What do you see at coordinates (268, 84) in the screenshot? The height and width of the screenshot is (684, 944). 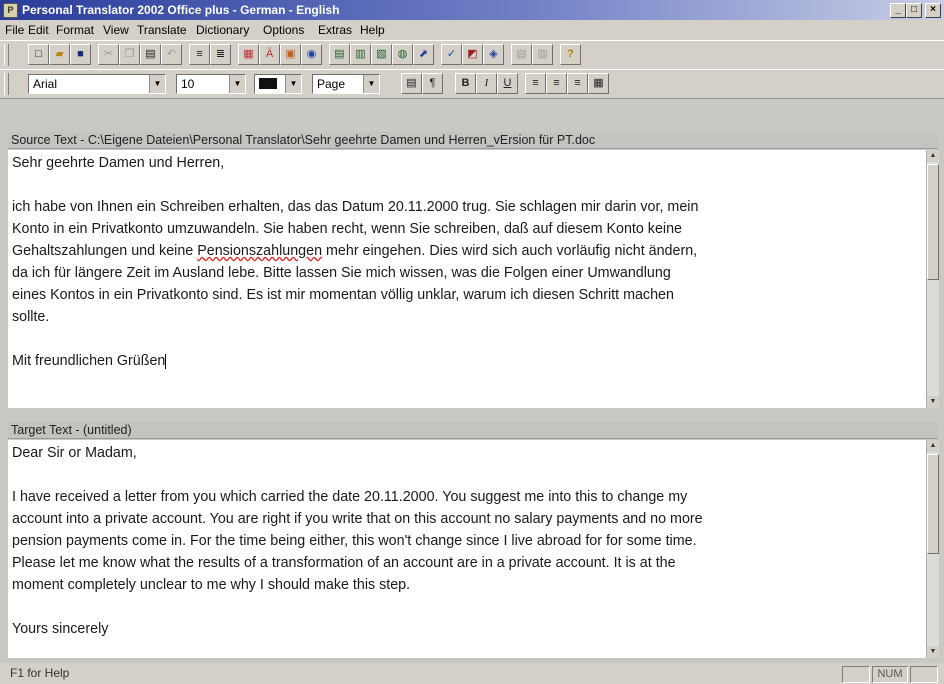 I see `color-swatch` at bounding box center [268, 84].